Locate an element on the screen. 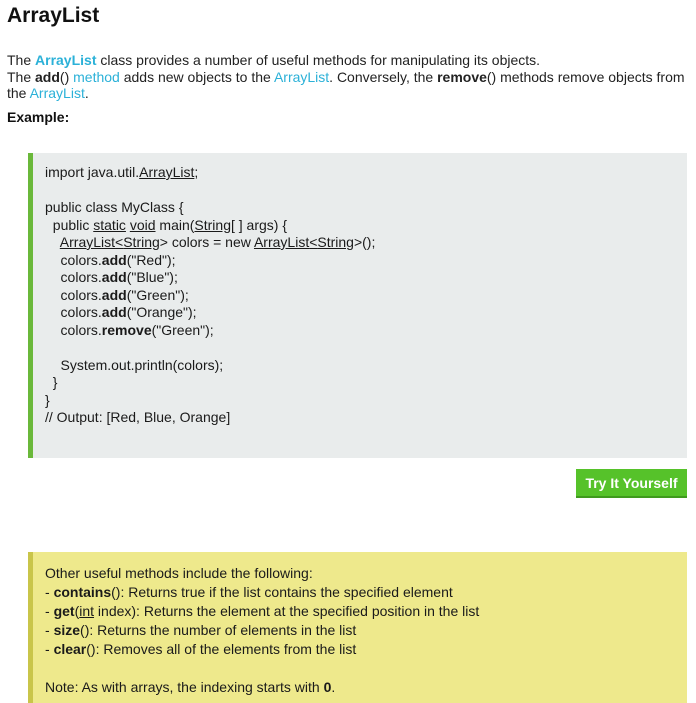 This screenshot has width=696, height=703. code-line: colors.add("Orange"); is located at coordinates (121, 312).